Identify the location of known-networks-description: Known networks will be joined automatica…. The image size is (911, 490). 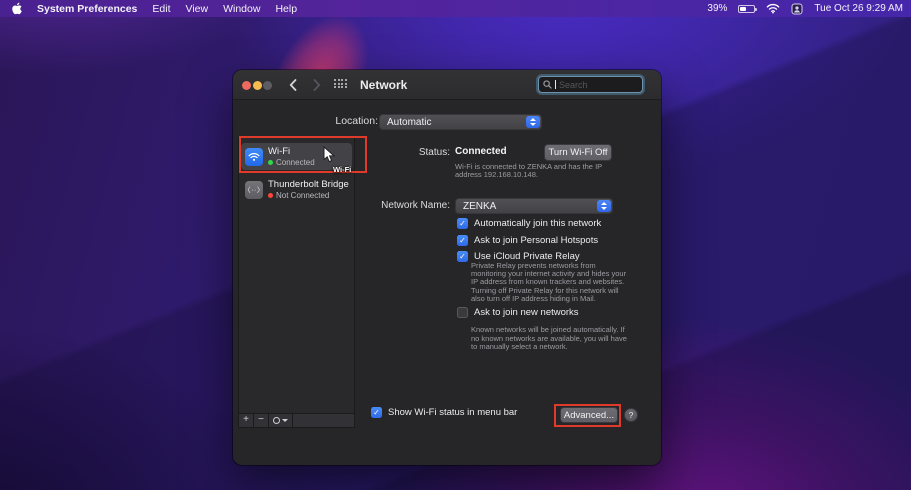
(549, 338).